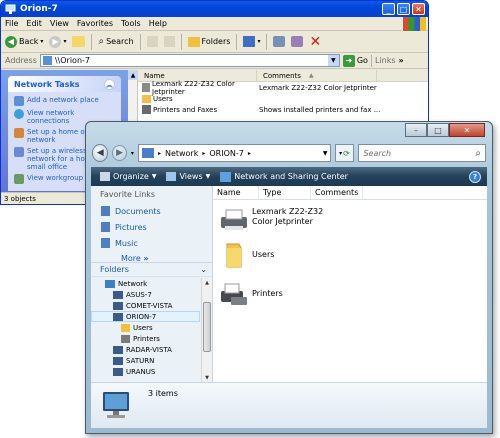 The height and width of the screenshot is (438, 500). What do you see at coordinates (59, 23) in the screenshot?
I see `menu-view: View` at bounding box center [59, 23].